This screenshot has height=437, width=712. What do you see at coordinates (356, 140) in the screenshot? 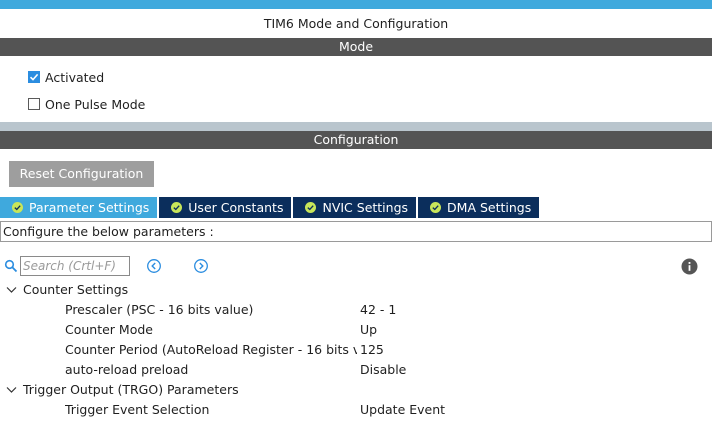
I see `configuration-section-header: Configuration` at bounding box center [356, 140].